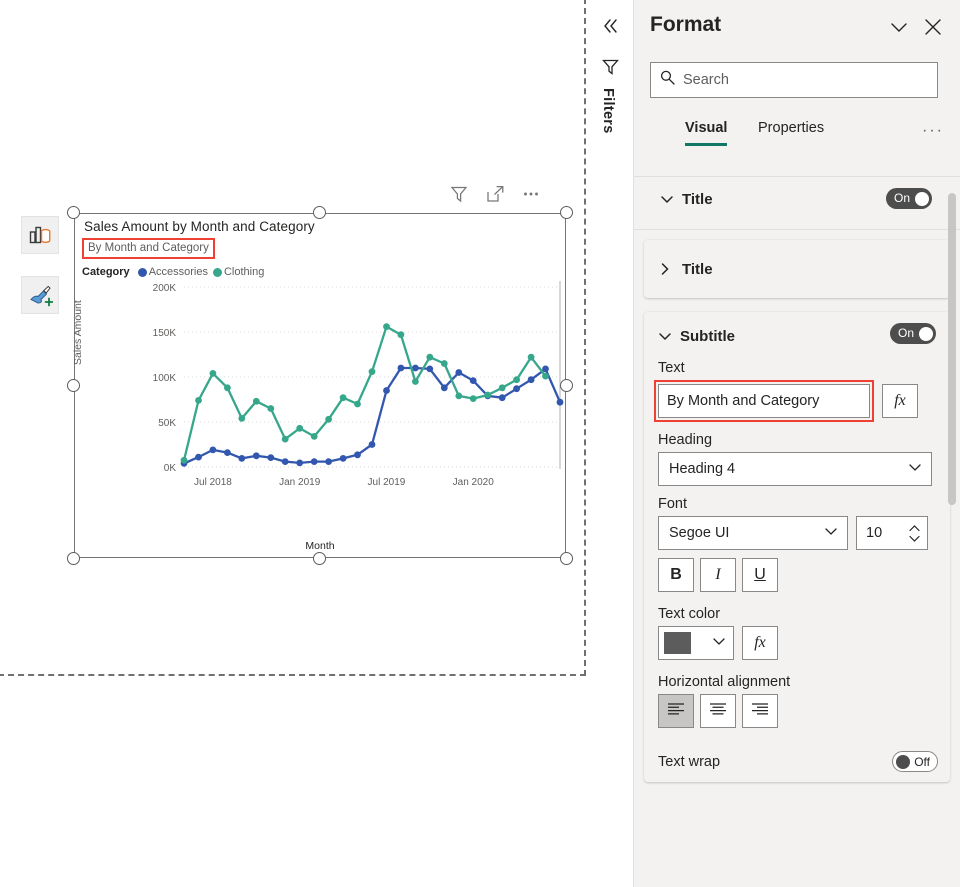  I want to click on resize-handle-middle-right, so click(566, 385).